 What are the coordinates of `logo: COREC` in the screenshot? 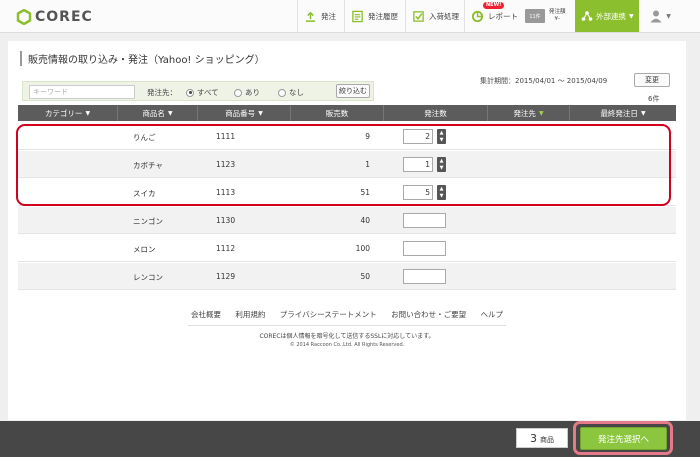 It's located at (54, 17).